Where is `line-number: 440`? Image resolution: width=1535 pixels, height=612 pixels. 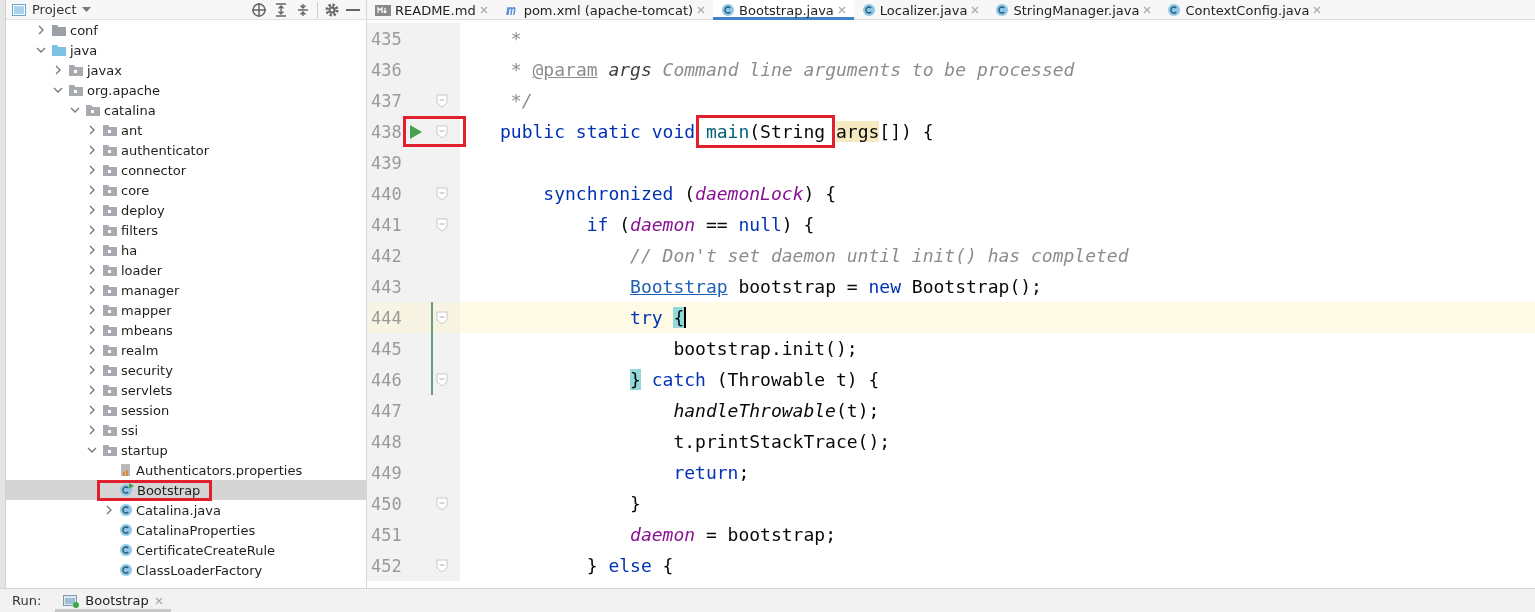 line-number: 440 is located at coordinates (386, 193).